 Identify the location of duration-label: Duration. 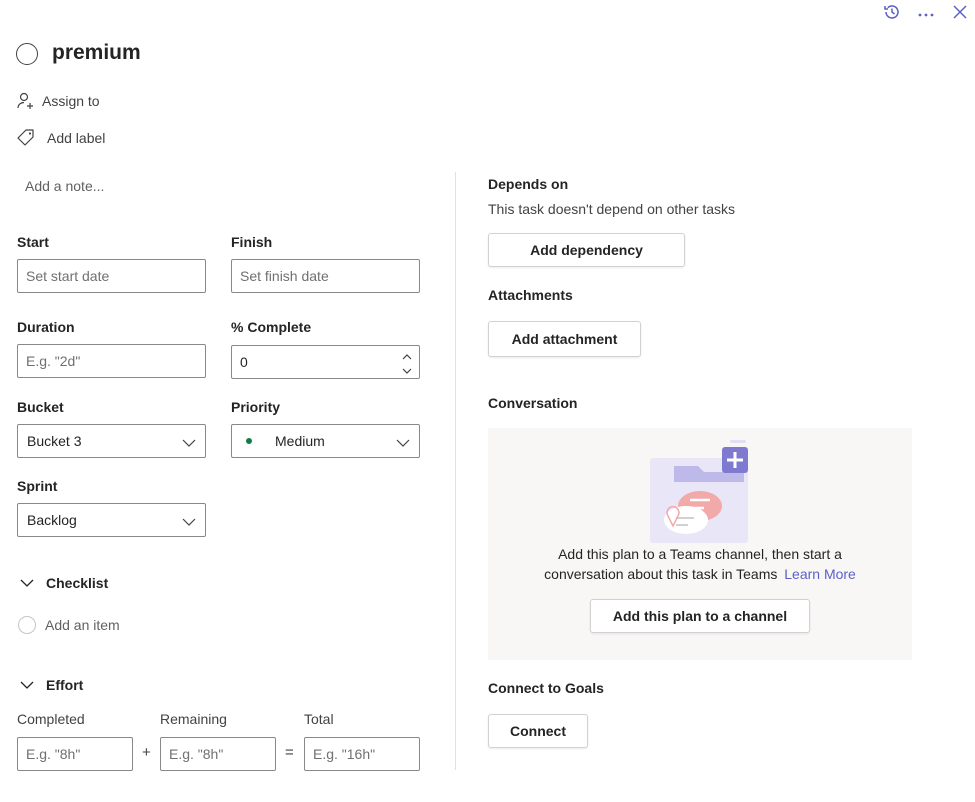
(46, 327).